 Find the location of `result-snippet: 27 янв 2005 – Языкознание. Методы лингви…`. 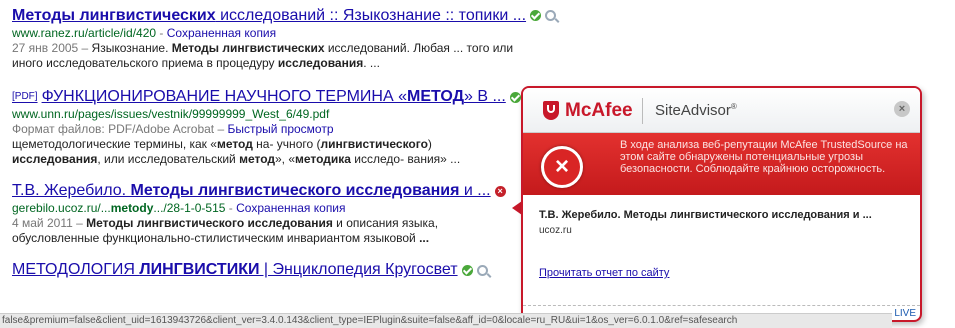

result-snippet: 27 янв 2005 – Языкознание. Методы лингви… is located at coordinates (263, 48).